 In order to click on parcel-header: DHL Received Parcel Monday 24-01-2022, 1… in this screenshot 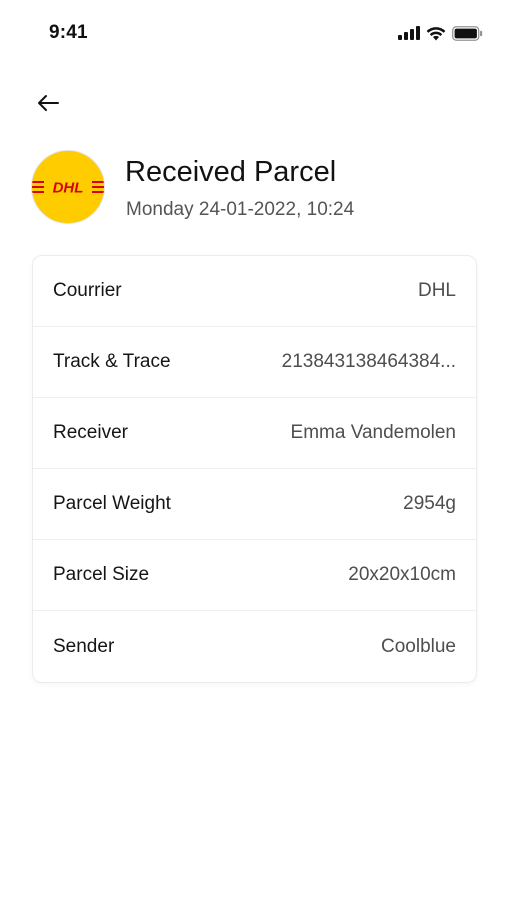, I will do `click(253, 188)`.